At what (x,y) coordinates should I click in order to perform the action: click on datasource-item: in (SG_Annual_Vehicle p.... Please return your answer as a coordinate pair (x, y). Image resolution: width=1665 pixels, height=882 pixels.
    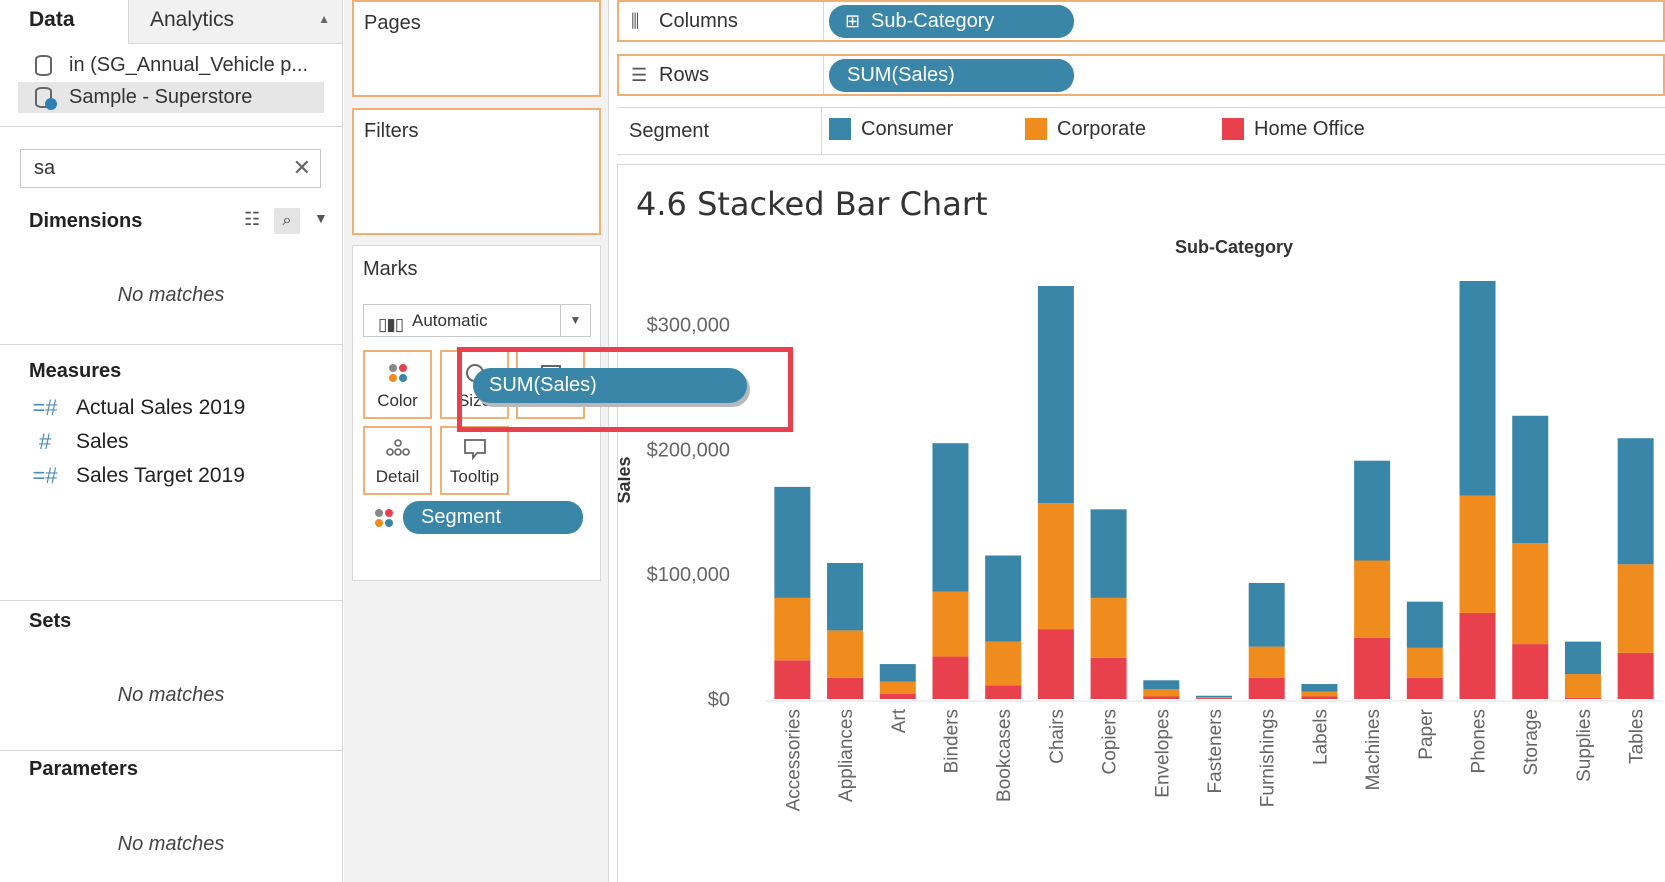
    Looking at the image, I should click on (171, 65).